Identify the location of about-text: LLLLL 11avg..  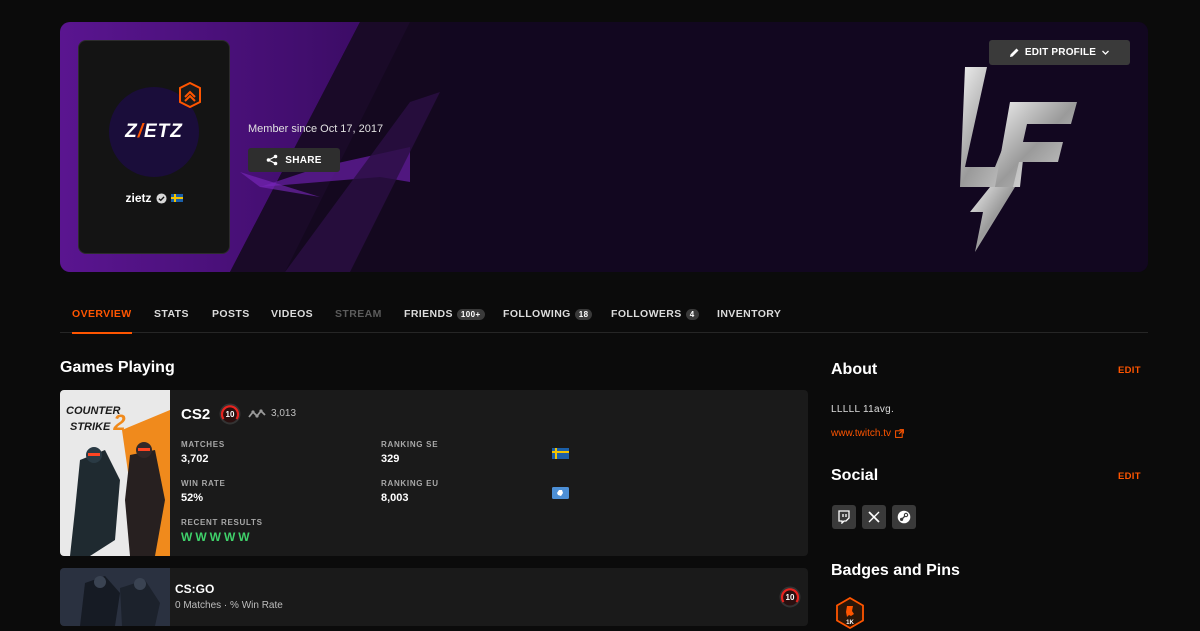
(863, 409).